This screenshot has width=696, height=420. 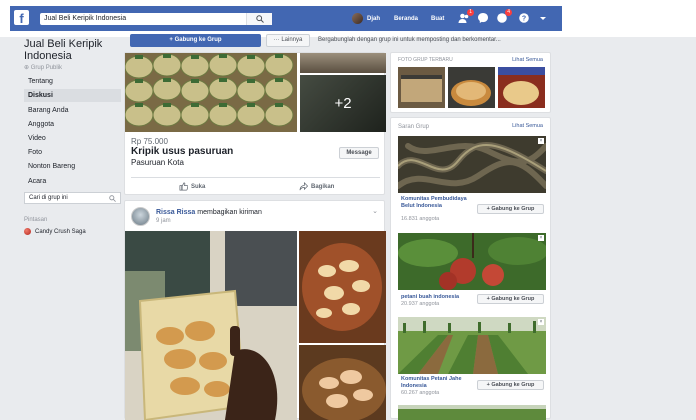 What do you see at coordinates (72, 124) in the screenshot?
I see `sidebar-item-anggota: Anggota` at bounding box center [72, 124].